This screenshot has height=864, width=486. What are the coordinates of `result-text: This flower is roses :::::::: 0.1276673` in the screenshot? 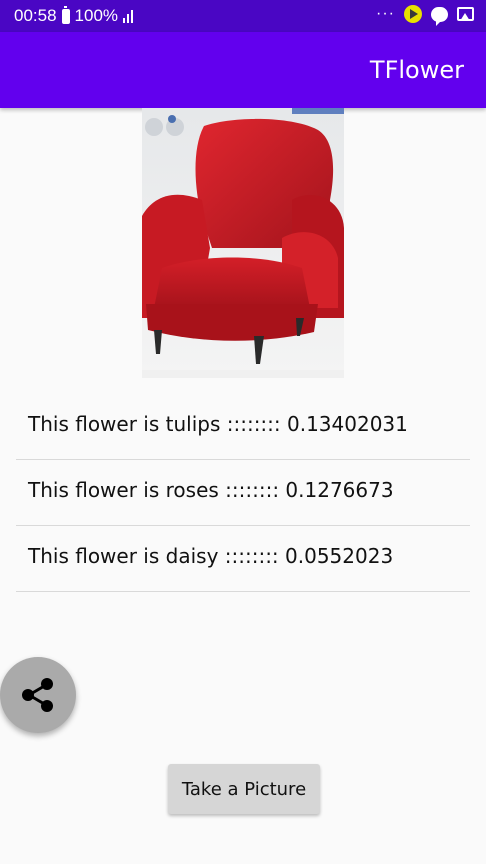 It's located at (211, 490).